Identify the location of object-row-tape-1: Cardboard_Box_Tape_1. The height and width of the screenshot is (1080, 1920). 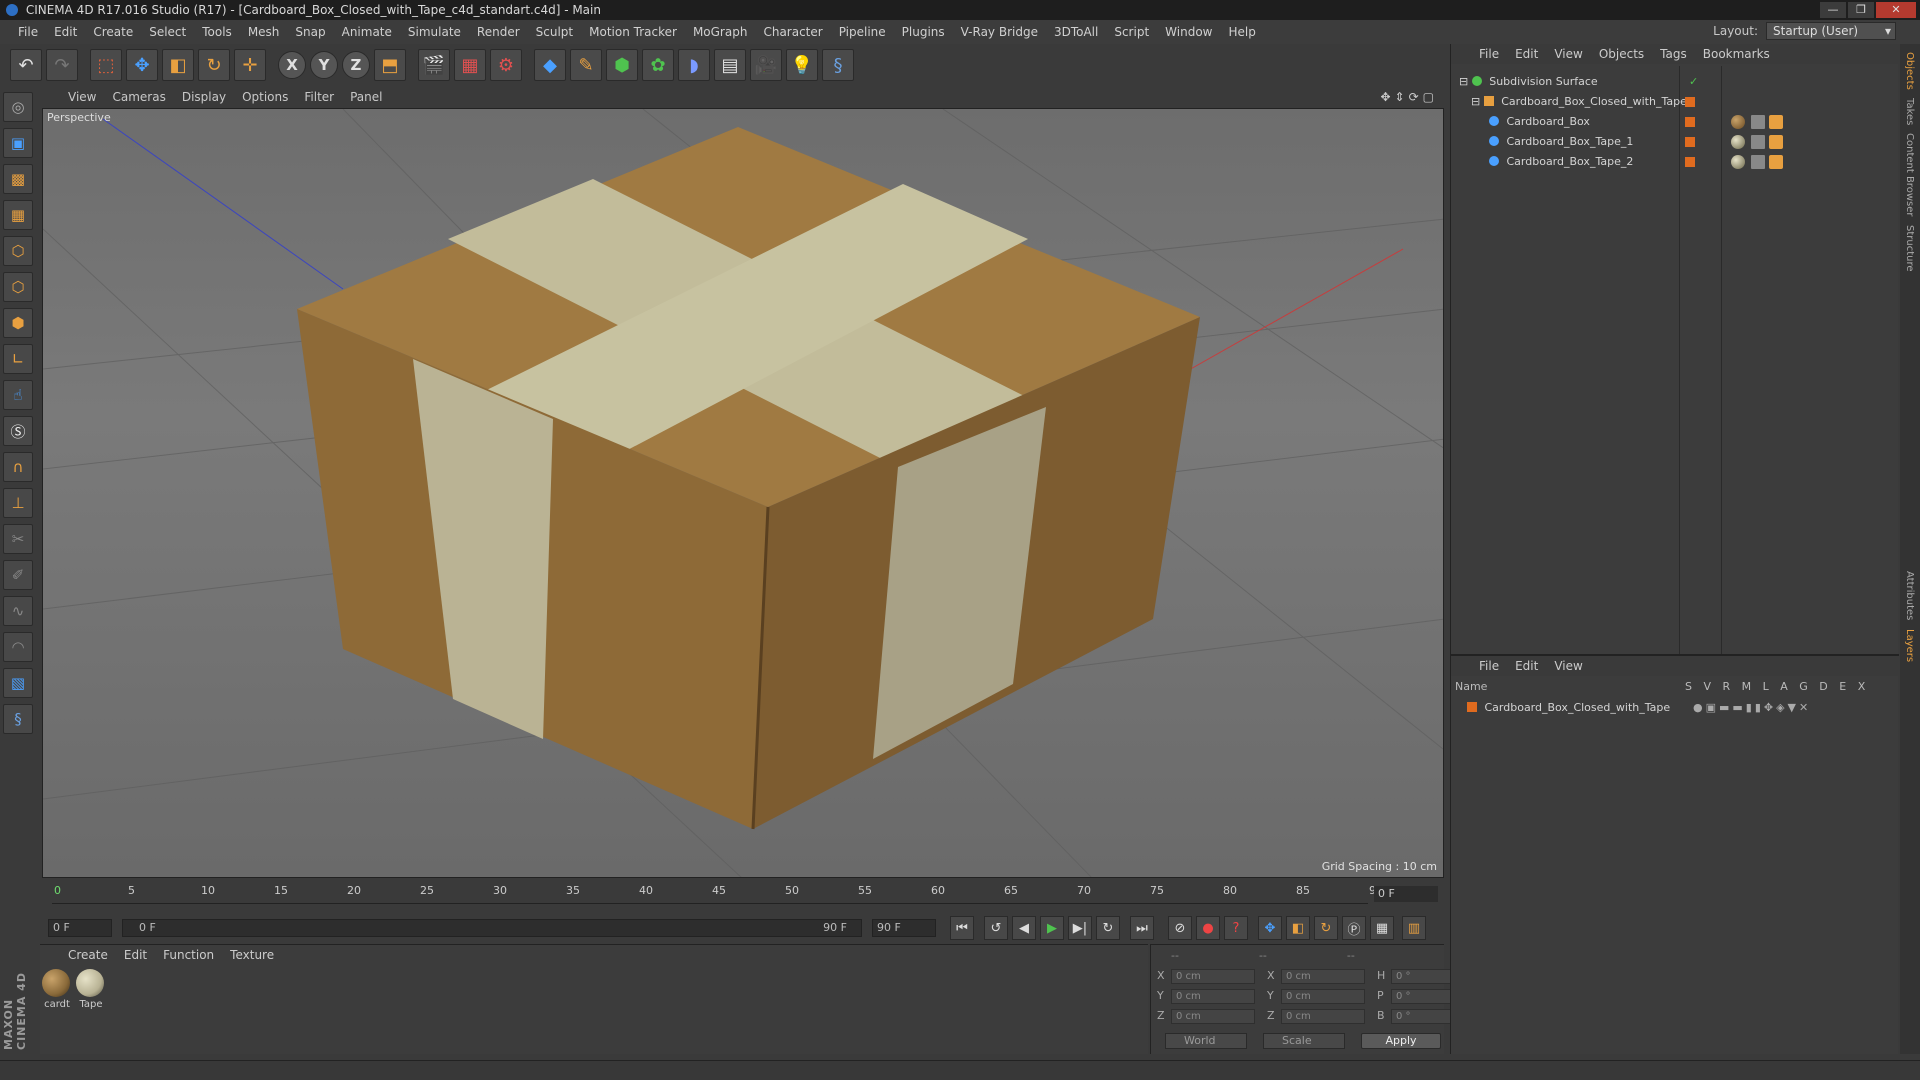
(1675, 142).